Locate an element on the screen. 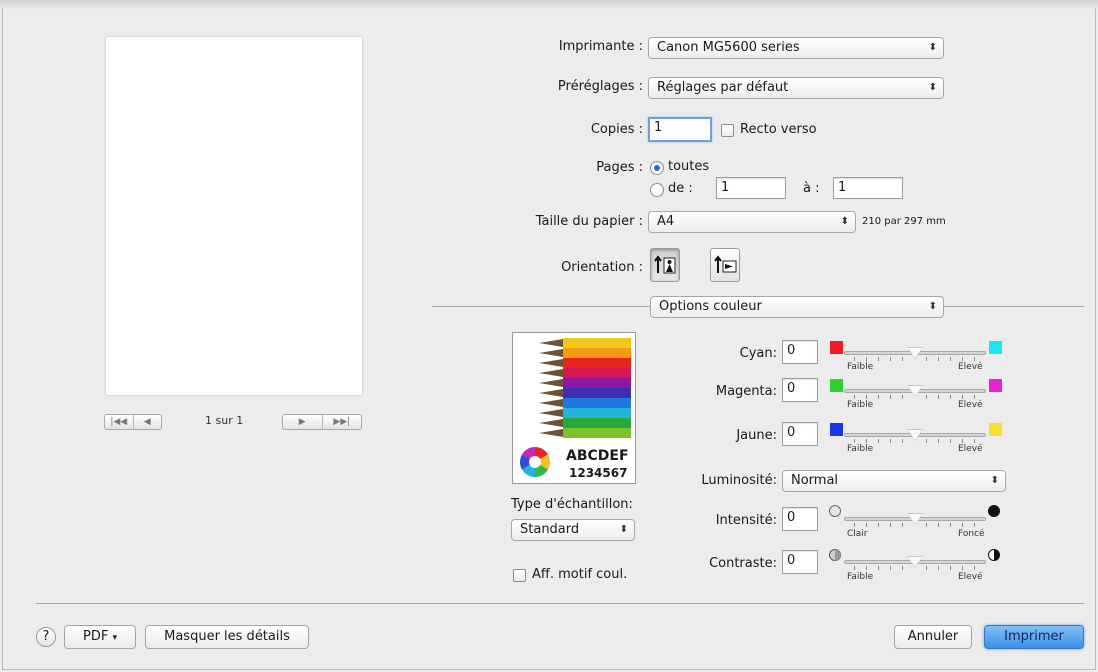 This screenshot has width=1098, height=672. low-contrast-icon is located at coordinates (835, 555).